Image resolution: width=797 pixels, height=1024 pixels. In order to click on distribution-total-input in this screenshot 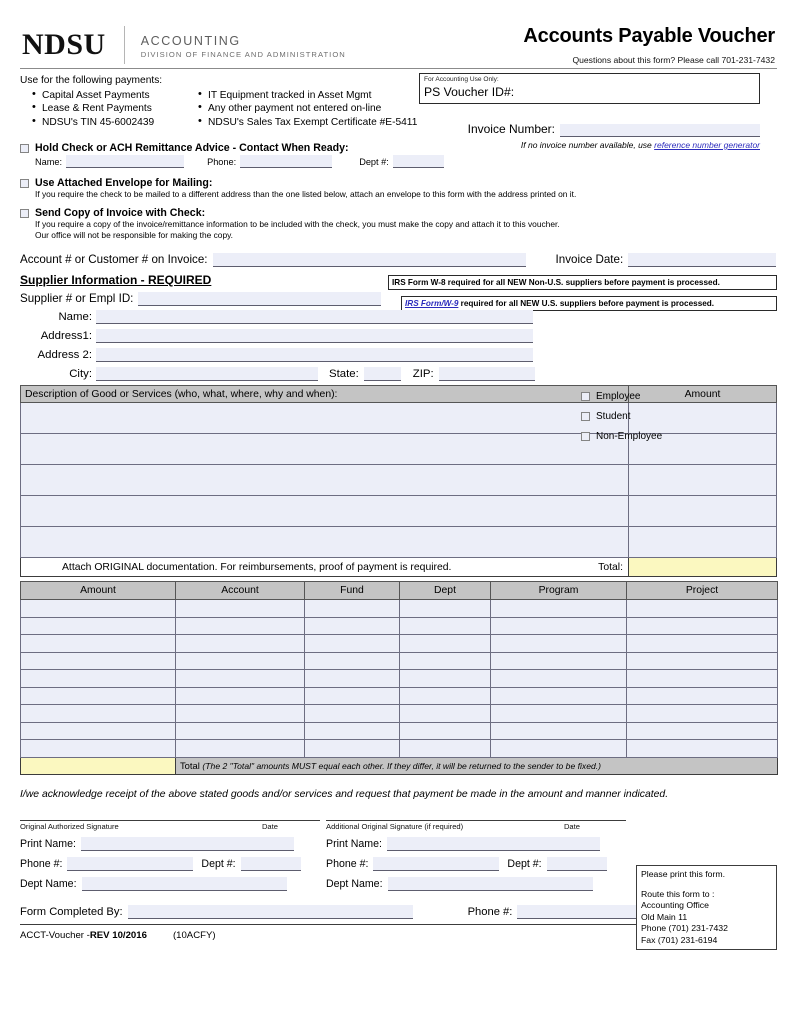, I will do `click(98, 765)`.